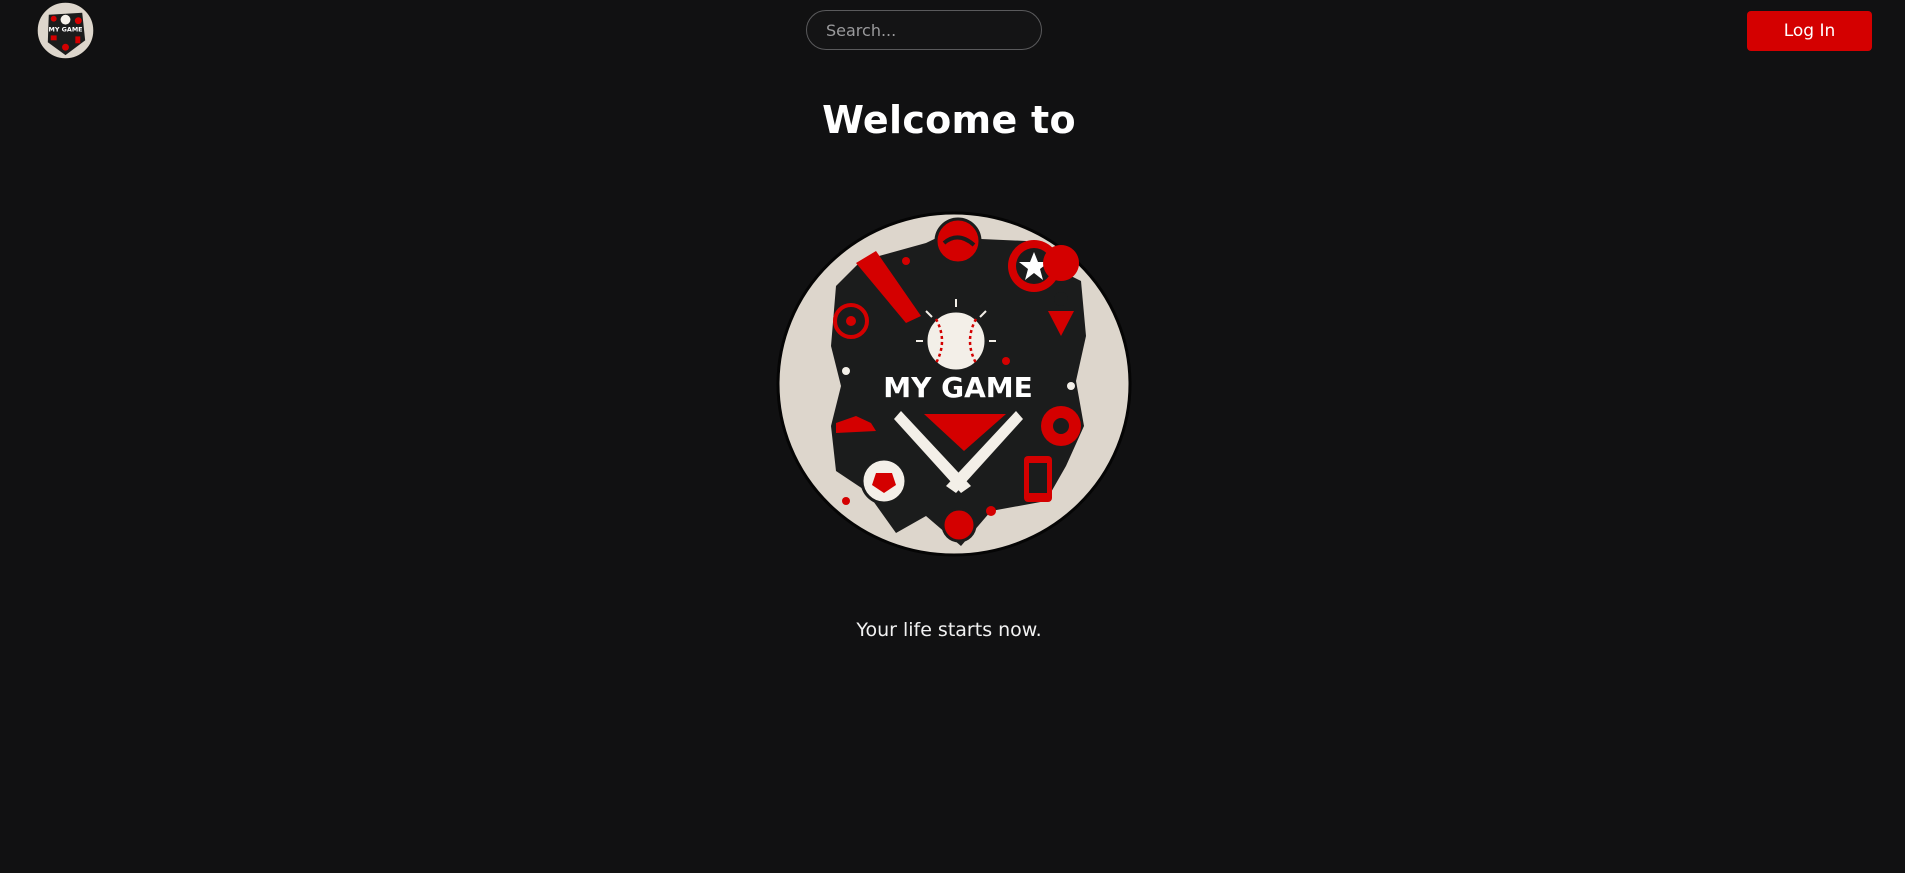  I want to click on top-nav: MY GAME Log In, so click(952, 31).